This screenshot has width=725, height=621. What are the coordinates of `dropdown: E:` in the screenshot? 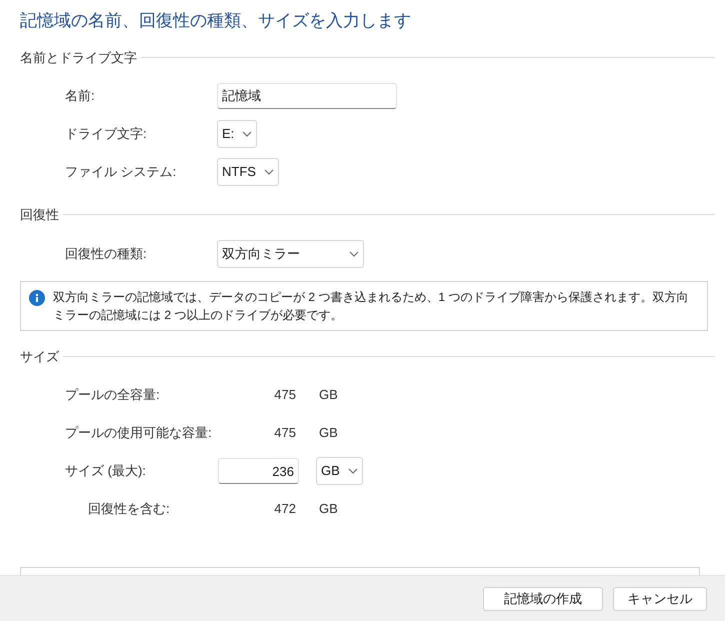 It's located at (237, 134).